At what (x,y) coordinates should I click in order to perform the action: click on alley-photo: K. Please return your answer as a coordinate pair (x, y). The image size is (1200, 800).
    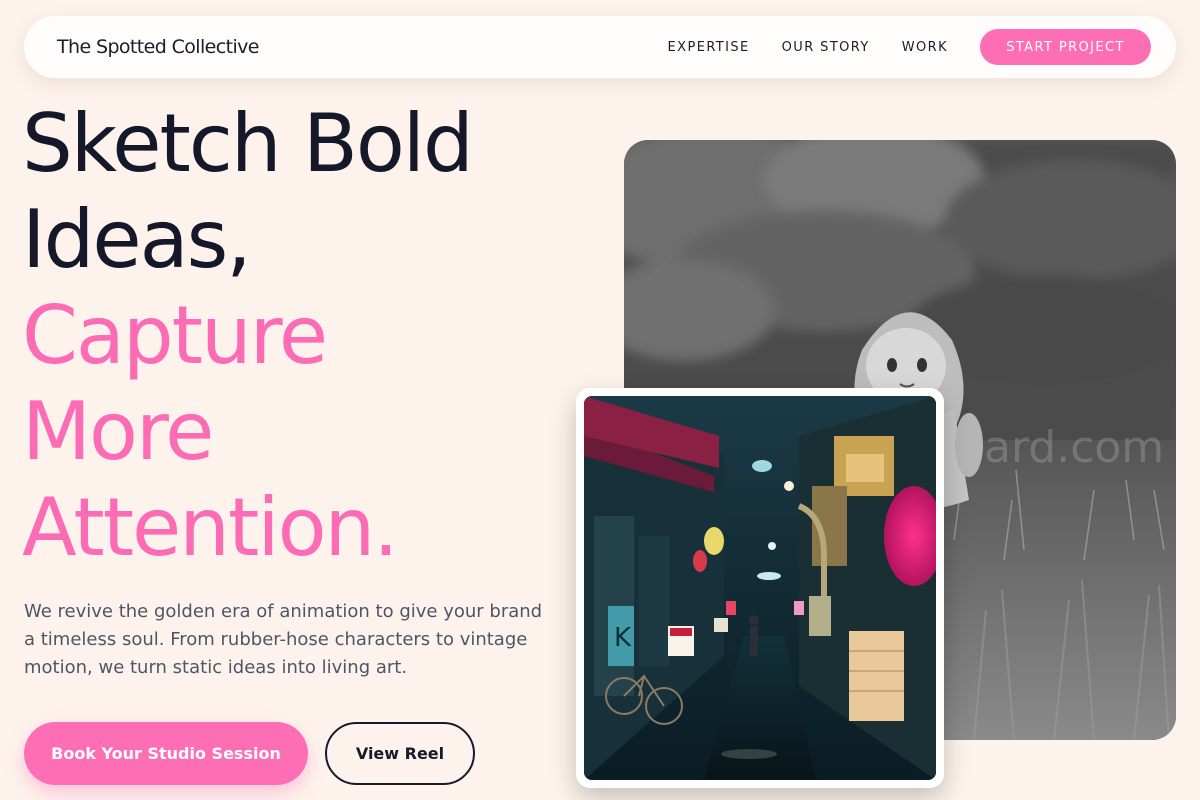
    Looking at the image, I should click on (760, 588).